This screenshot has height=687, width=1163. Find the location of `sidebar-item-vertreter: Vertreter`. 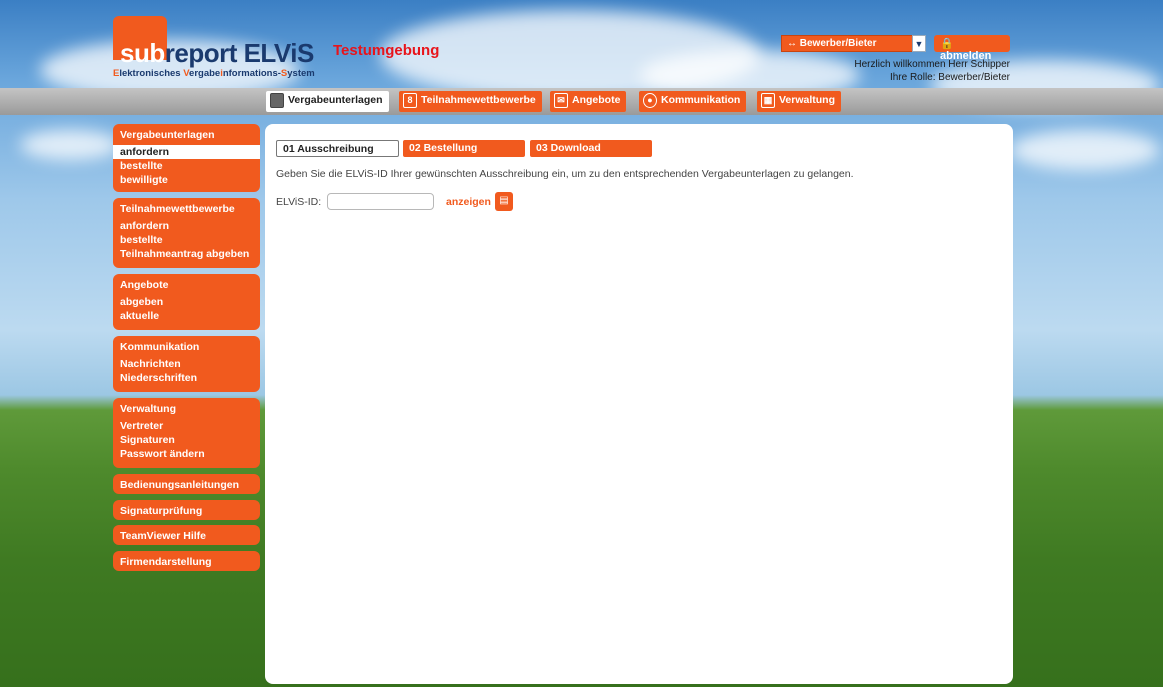

sidebar-item-vertreter: Vertreter is located at coordinates (186, 426).